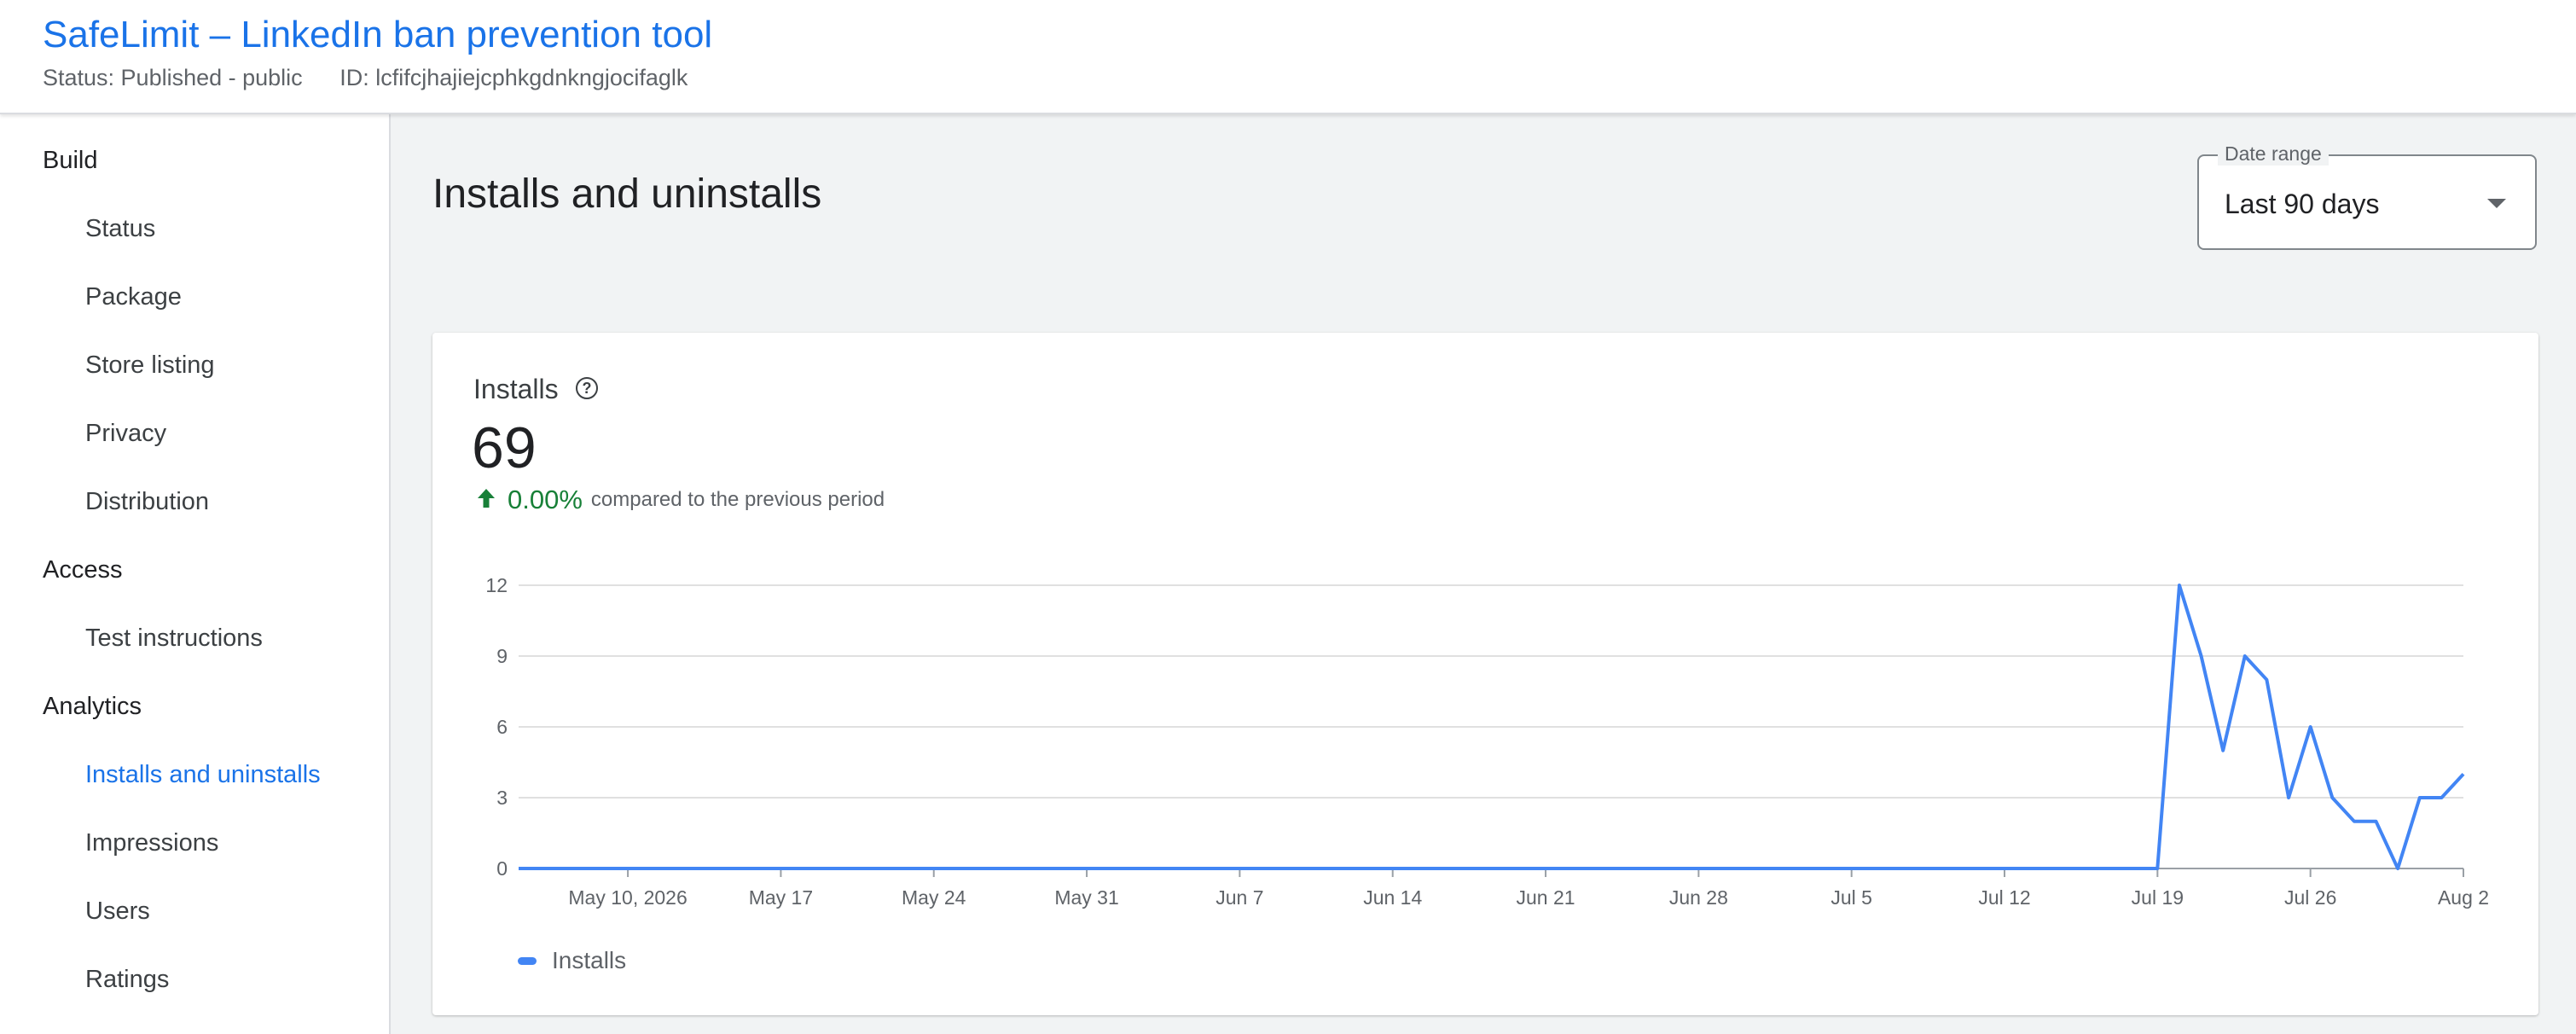 This screenshot has width=2576, height=1034. What do you see at coordinates (174, 638) in the screenshot?
I see `sidebar-item-test-instructions: Test instructions` at bounding box center [174, 638].